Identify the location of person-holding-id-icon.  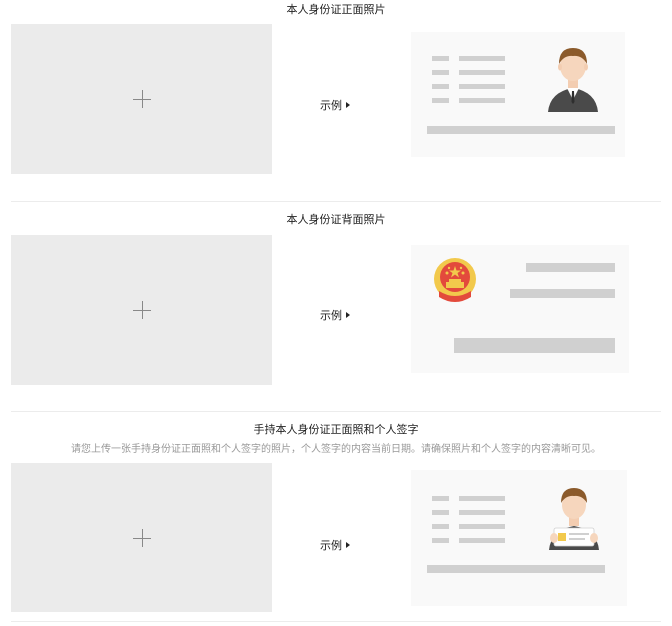
(574, 519).